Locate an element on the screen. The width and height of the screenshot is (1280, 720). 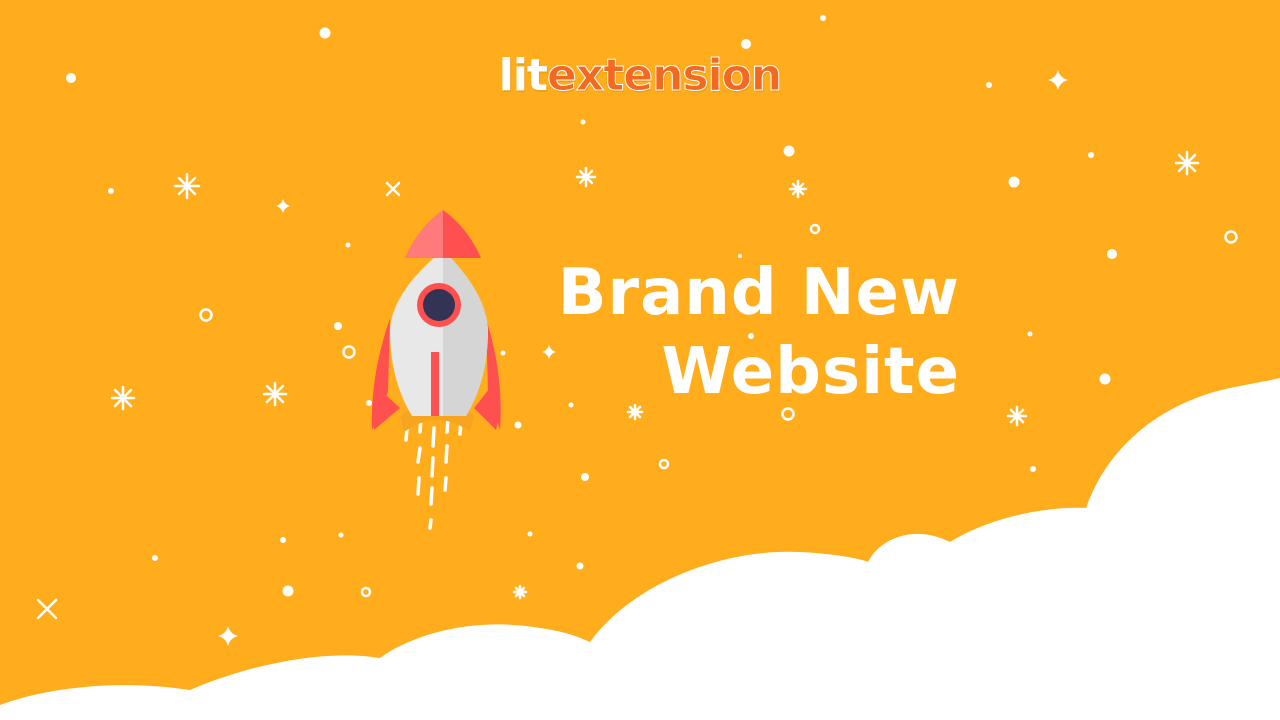
headline-line1: Brand New is located at coordinates (758, 293).